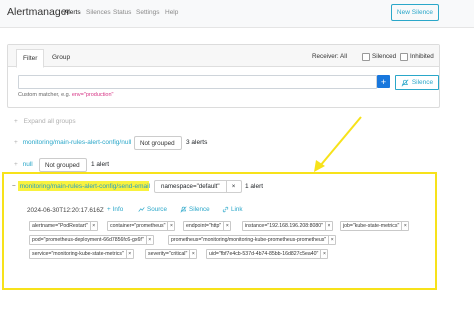 The width and height of the screenshot is (474, 316). I want to click on silence-alert-button: Silence, so click(195, 209).